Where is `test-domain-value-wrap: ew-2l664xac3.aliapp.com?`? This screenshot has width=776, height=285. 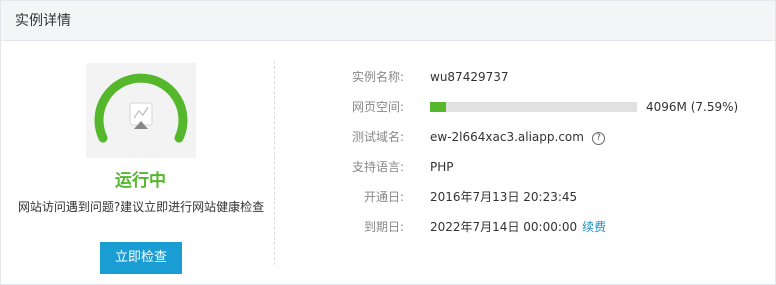
test-domain-value-wrap: ew-2l664xac3.aliapp.com? is located at coordinates (517, 137).